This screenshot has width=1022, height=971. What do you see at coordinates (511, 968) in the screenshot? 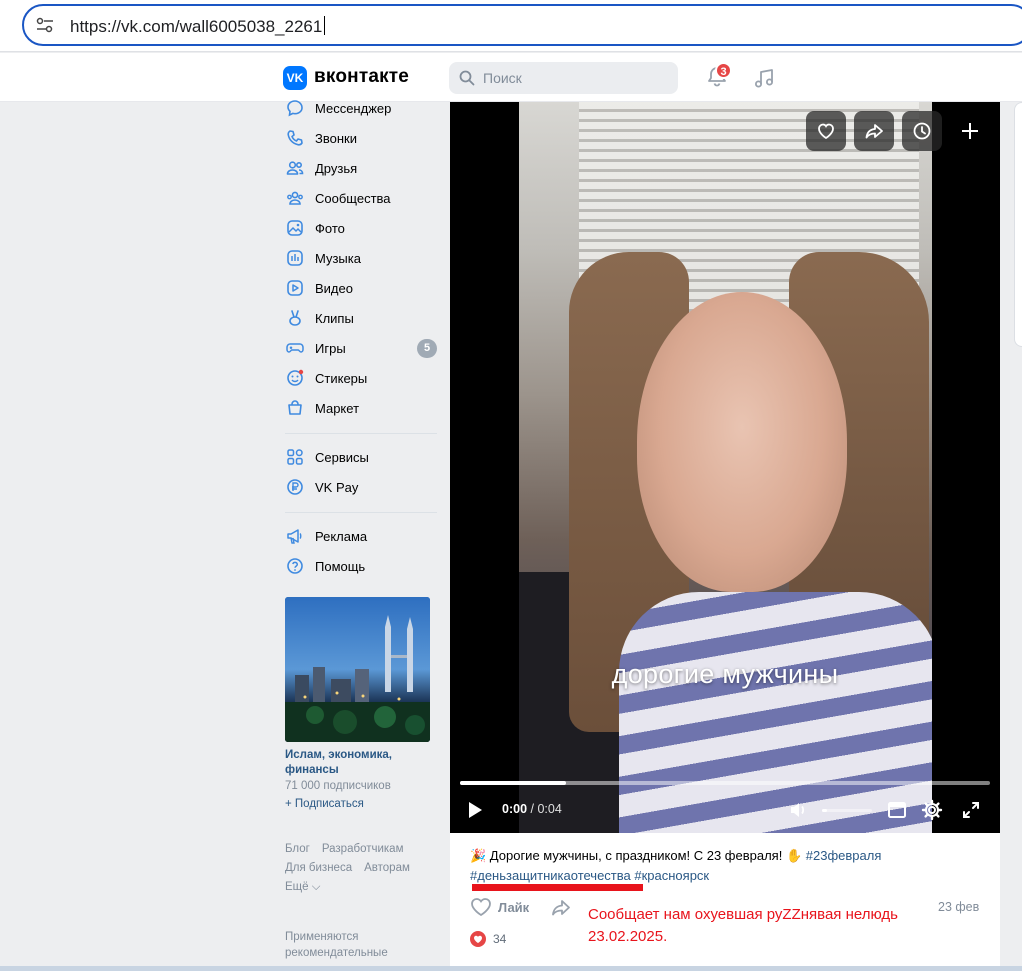
I see `taskbar-strip` at bounding box center [511, 968].